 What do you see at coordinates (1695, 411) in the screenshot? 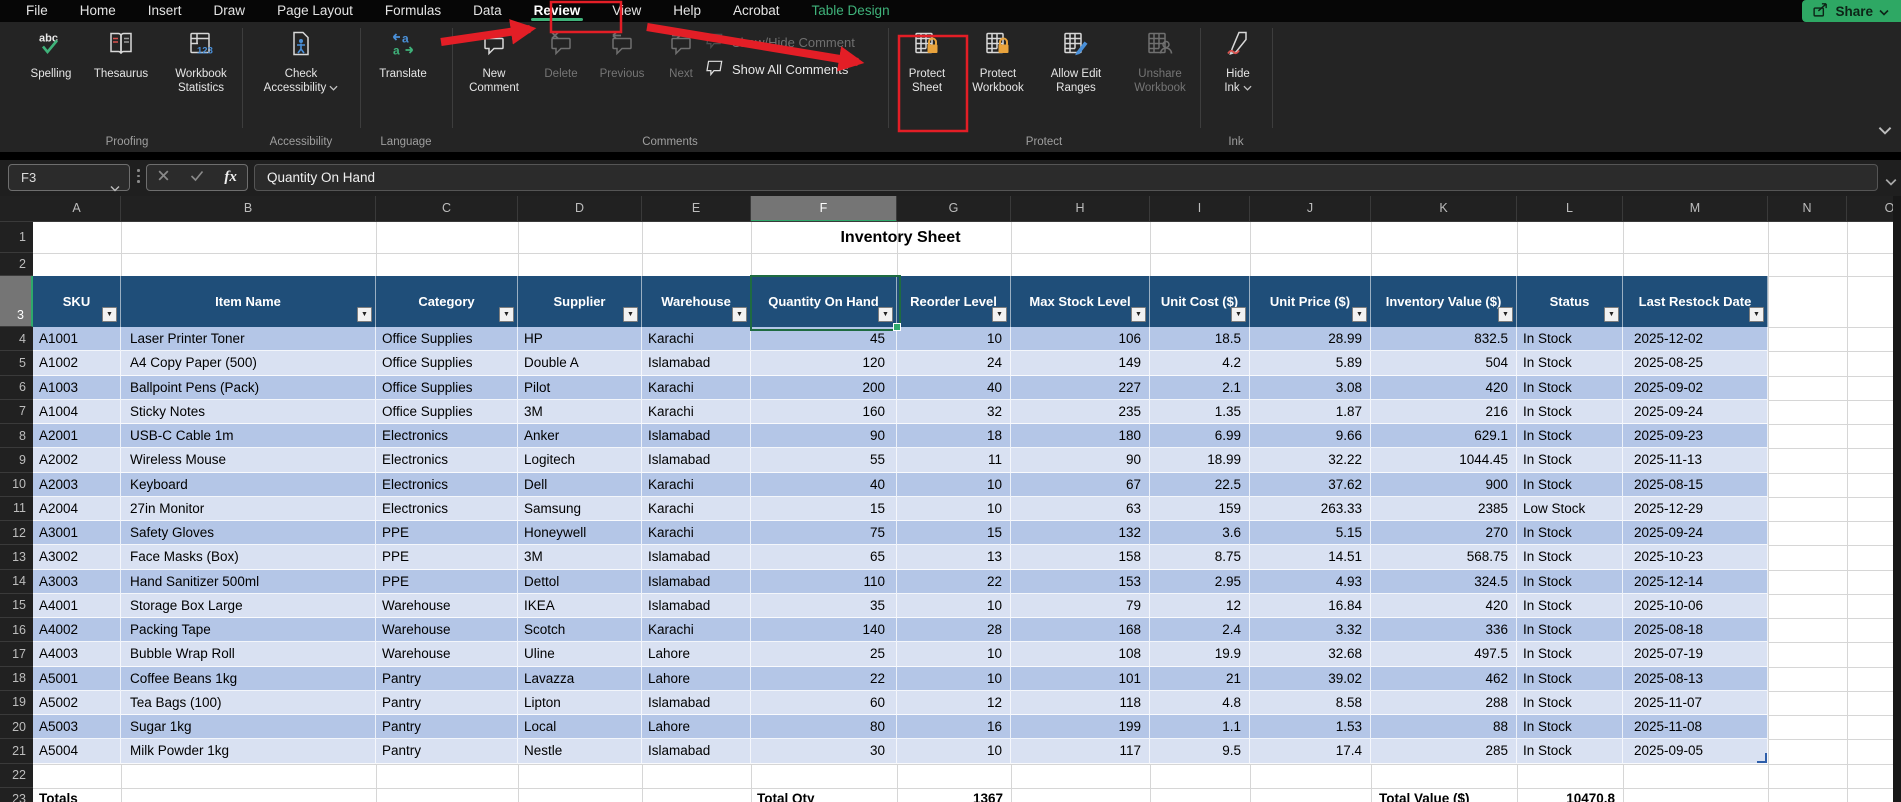
I see `cell-M7: 2025-09-24` at bounding box center [1695, 411].